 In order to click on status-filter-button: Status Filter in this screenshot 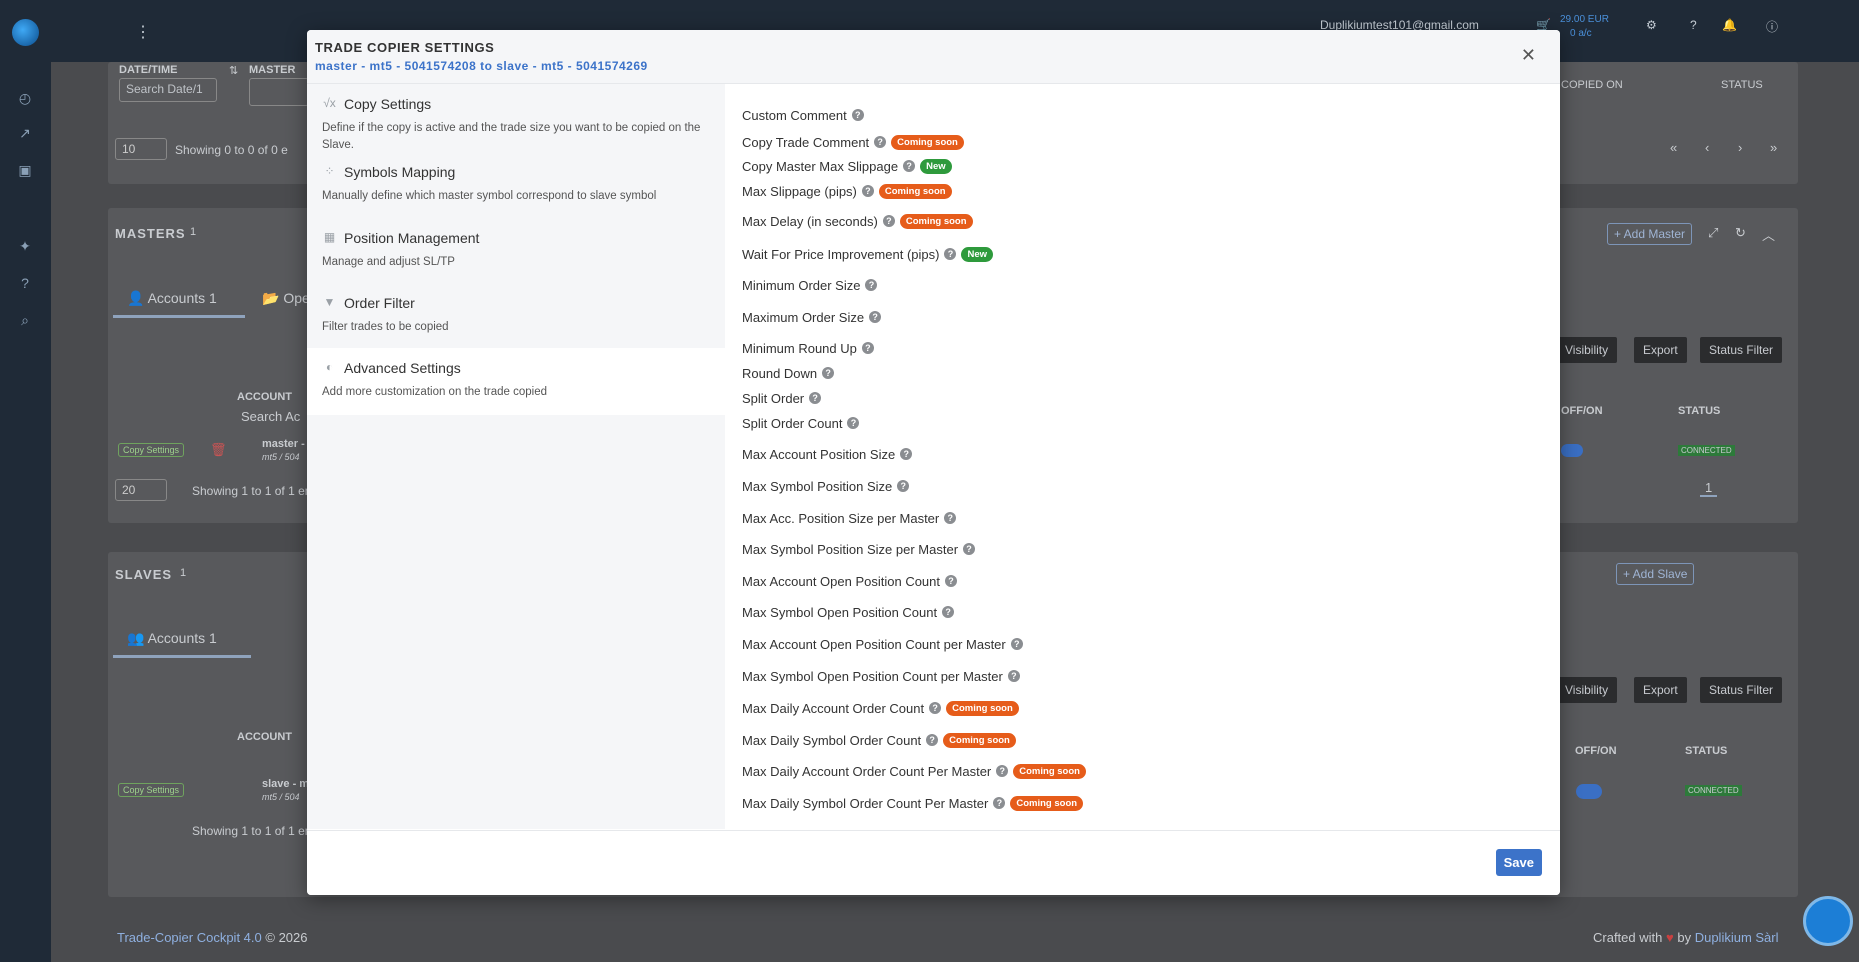, I will do `click(1741, 350)`.